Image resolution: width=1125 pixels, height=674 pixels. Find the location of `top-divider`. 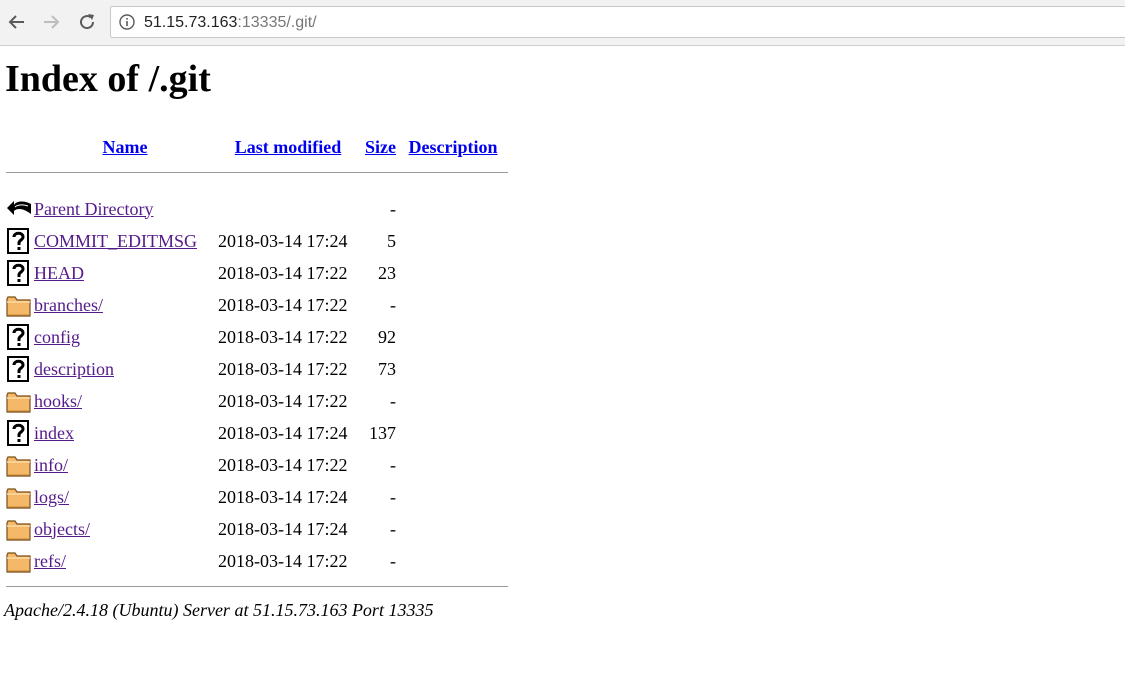

top-divider is located at coordinates (257, 172).